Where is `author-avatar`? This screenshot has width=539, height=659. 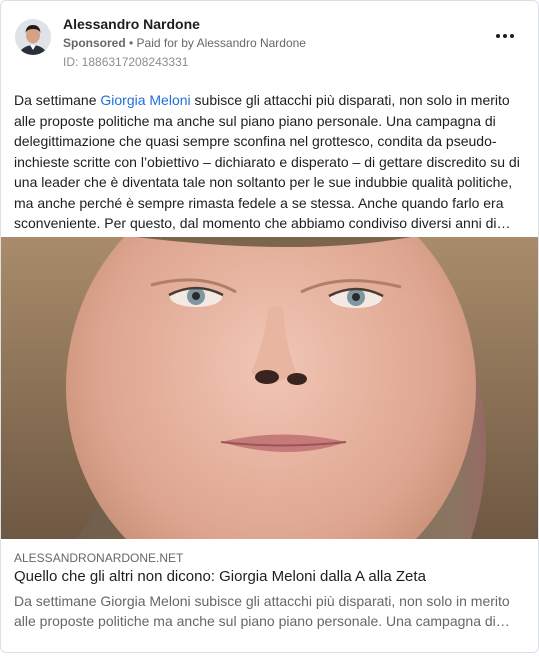 author-avatar is located at coordinates (33, 37).